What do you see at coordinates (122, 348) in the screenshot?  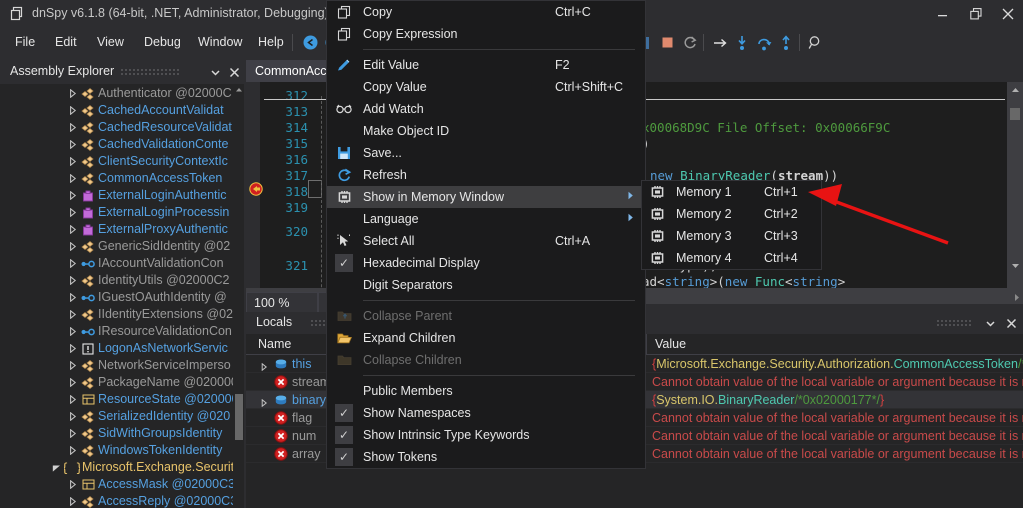 I see `tree-item: LogonAsNetworkServic` at bounding box center [122, 348].